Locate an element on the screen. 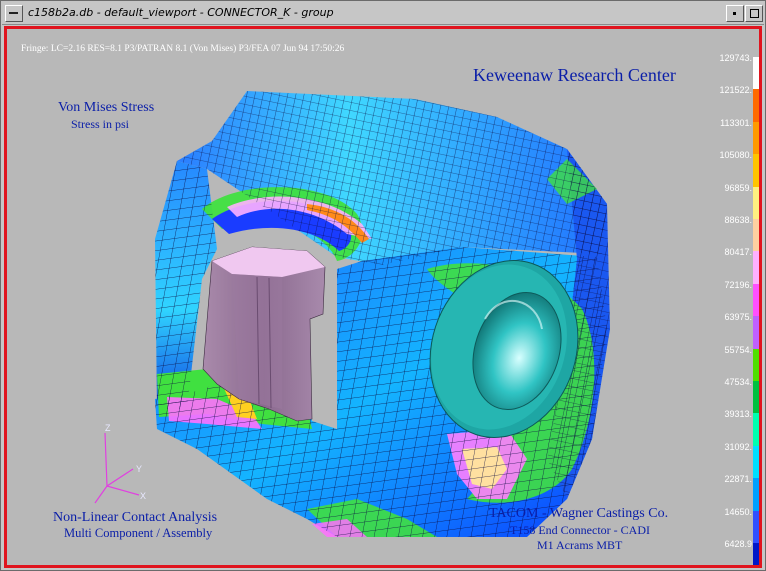  organization-title: Keweenaw Research Center is located at coordinates (574, 75).